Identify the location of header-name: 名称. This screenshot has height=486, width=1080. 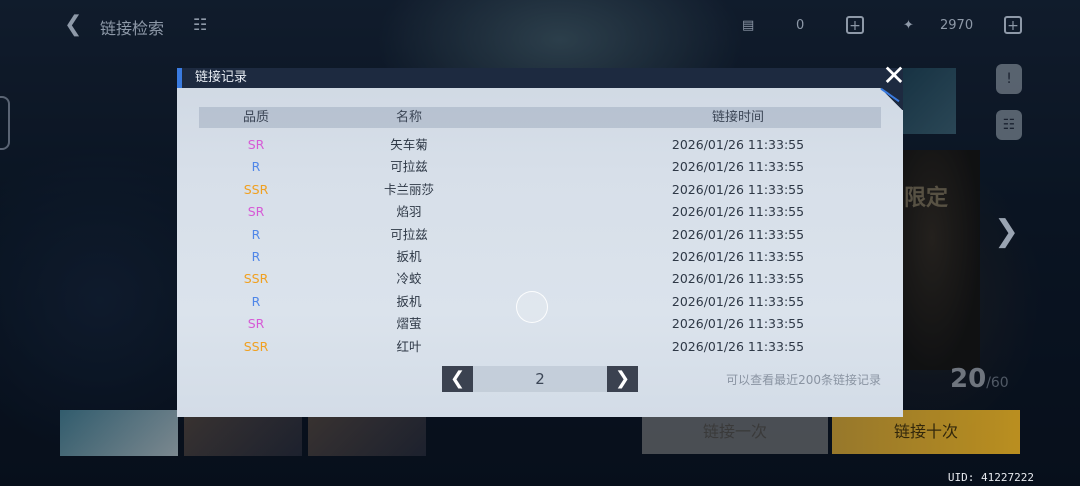
(408, 117).